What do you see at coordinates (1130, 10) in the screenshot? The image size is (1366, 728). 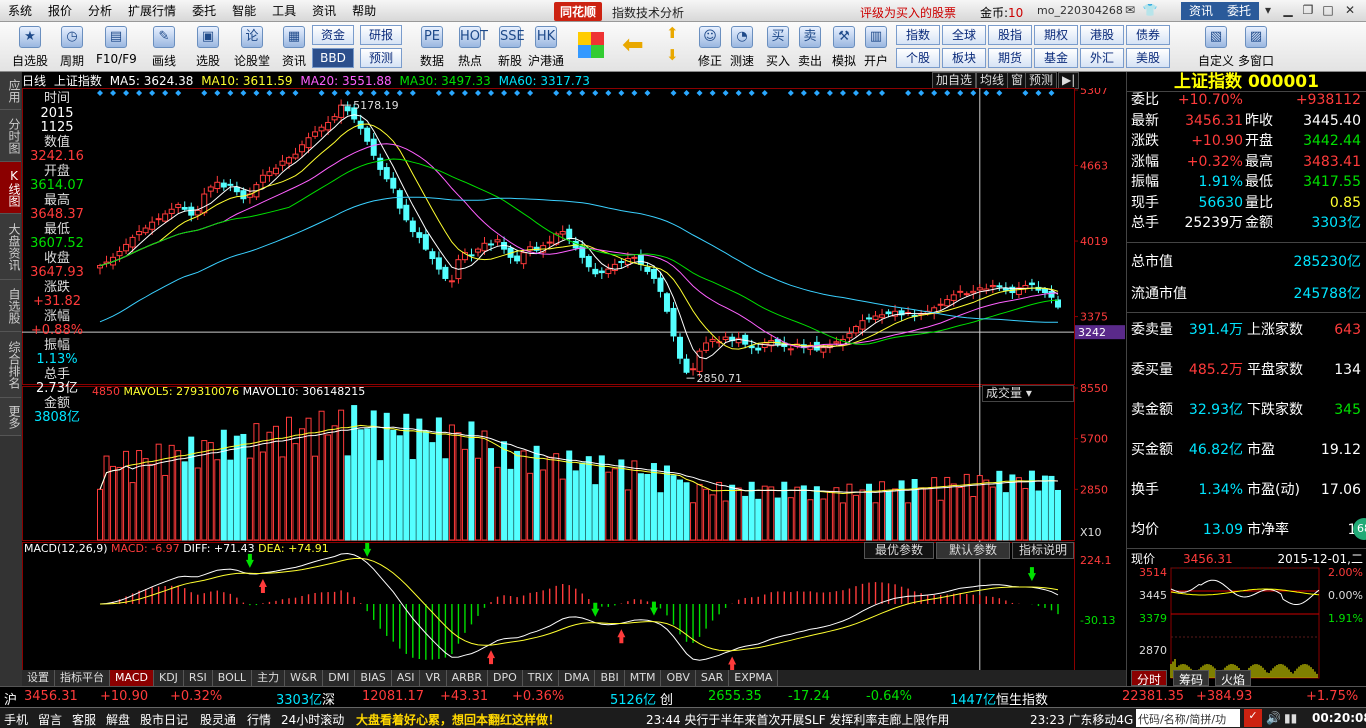 I see `message-icon: ✉` at bounding box center [1130, 10].